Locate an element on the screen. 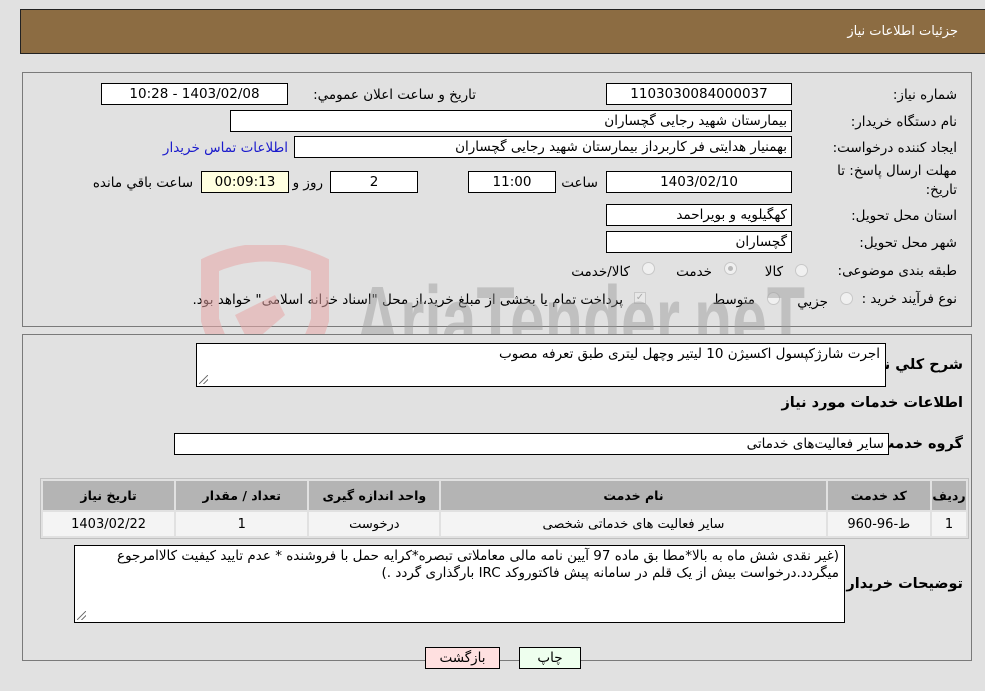  announce-datetime-label: تاریخ و ساعت اعلان عمومي: is located at coordinates (394, 95).